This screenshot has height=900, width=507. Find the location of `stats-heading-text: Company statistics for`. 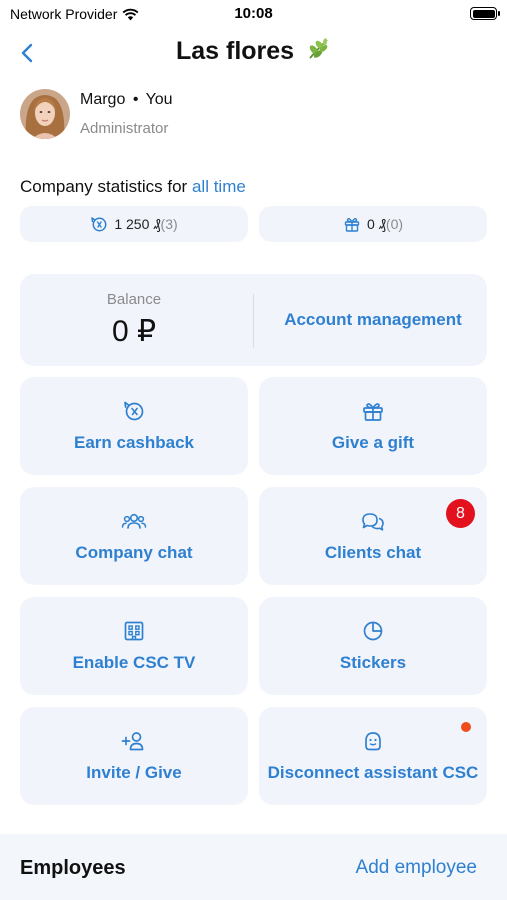

stats-heading-text: Company statistics for is located at coordinates (104, 186).